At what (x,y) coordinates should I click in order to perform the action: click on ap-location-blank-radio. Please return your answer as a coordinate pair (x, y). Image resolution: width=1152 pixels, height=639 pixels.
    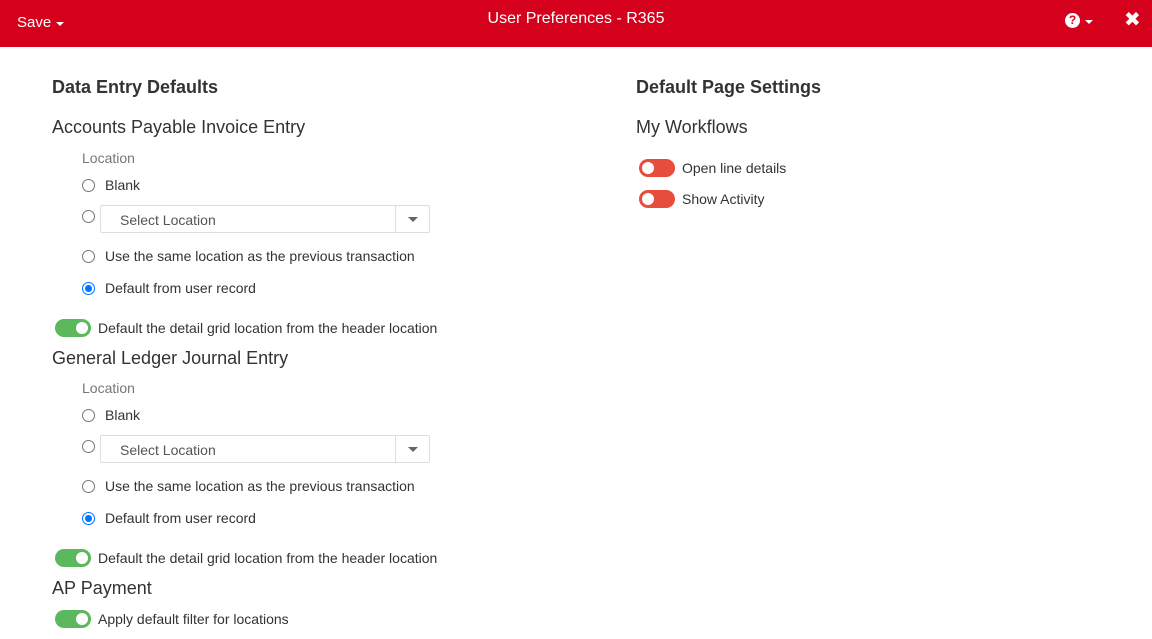
    Looking at the image, I should click on (88, 185).